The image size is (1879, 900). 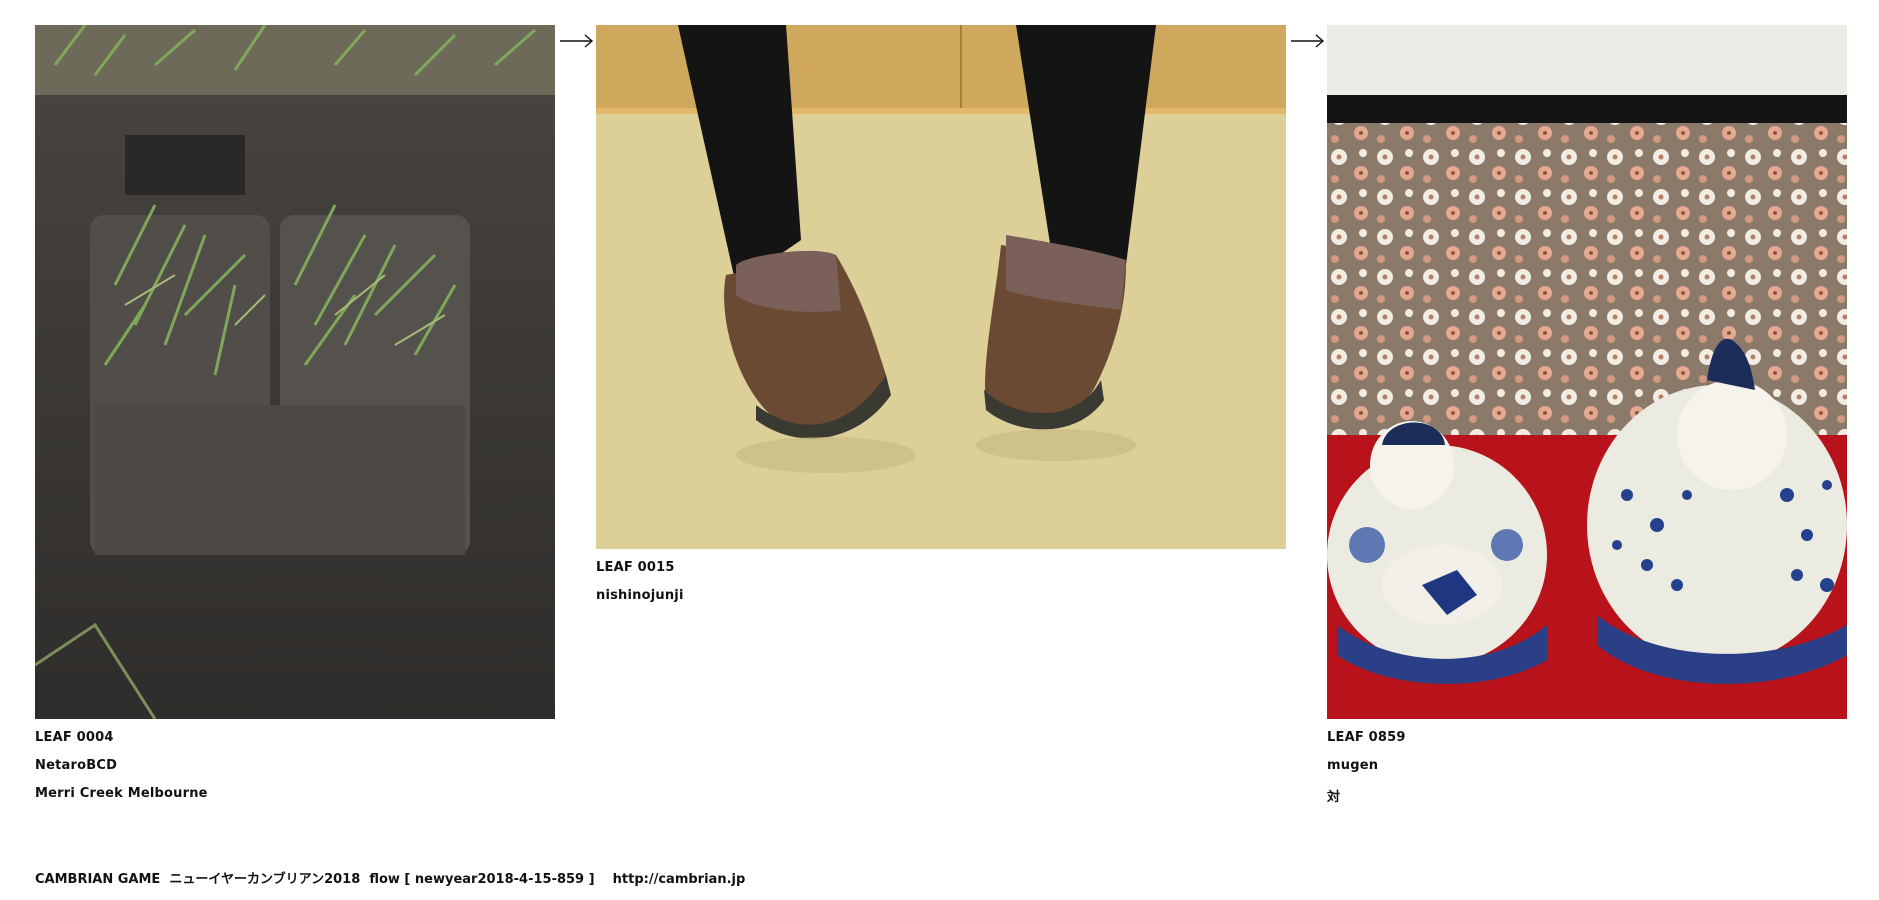 I want to click on leaf-0004-title: Merri Creek Melbourne, so click(x=121, y=793).